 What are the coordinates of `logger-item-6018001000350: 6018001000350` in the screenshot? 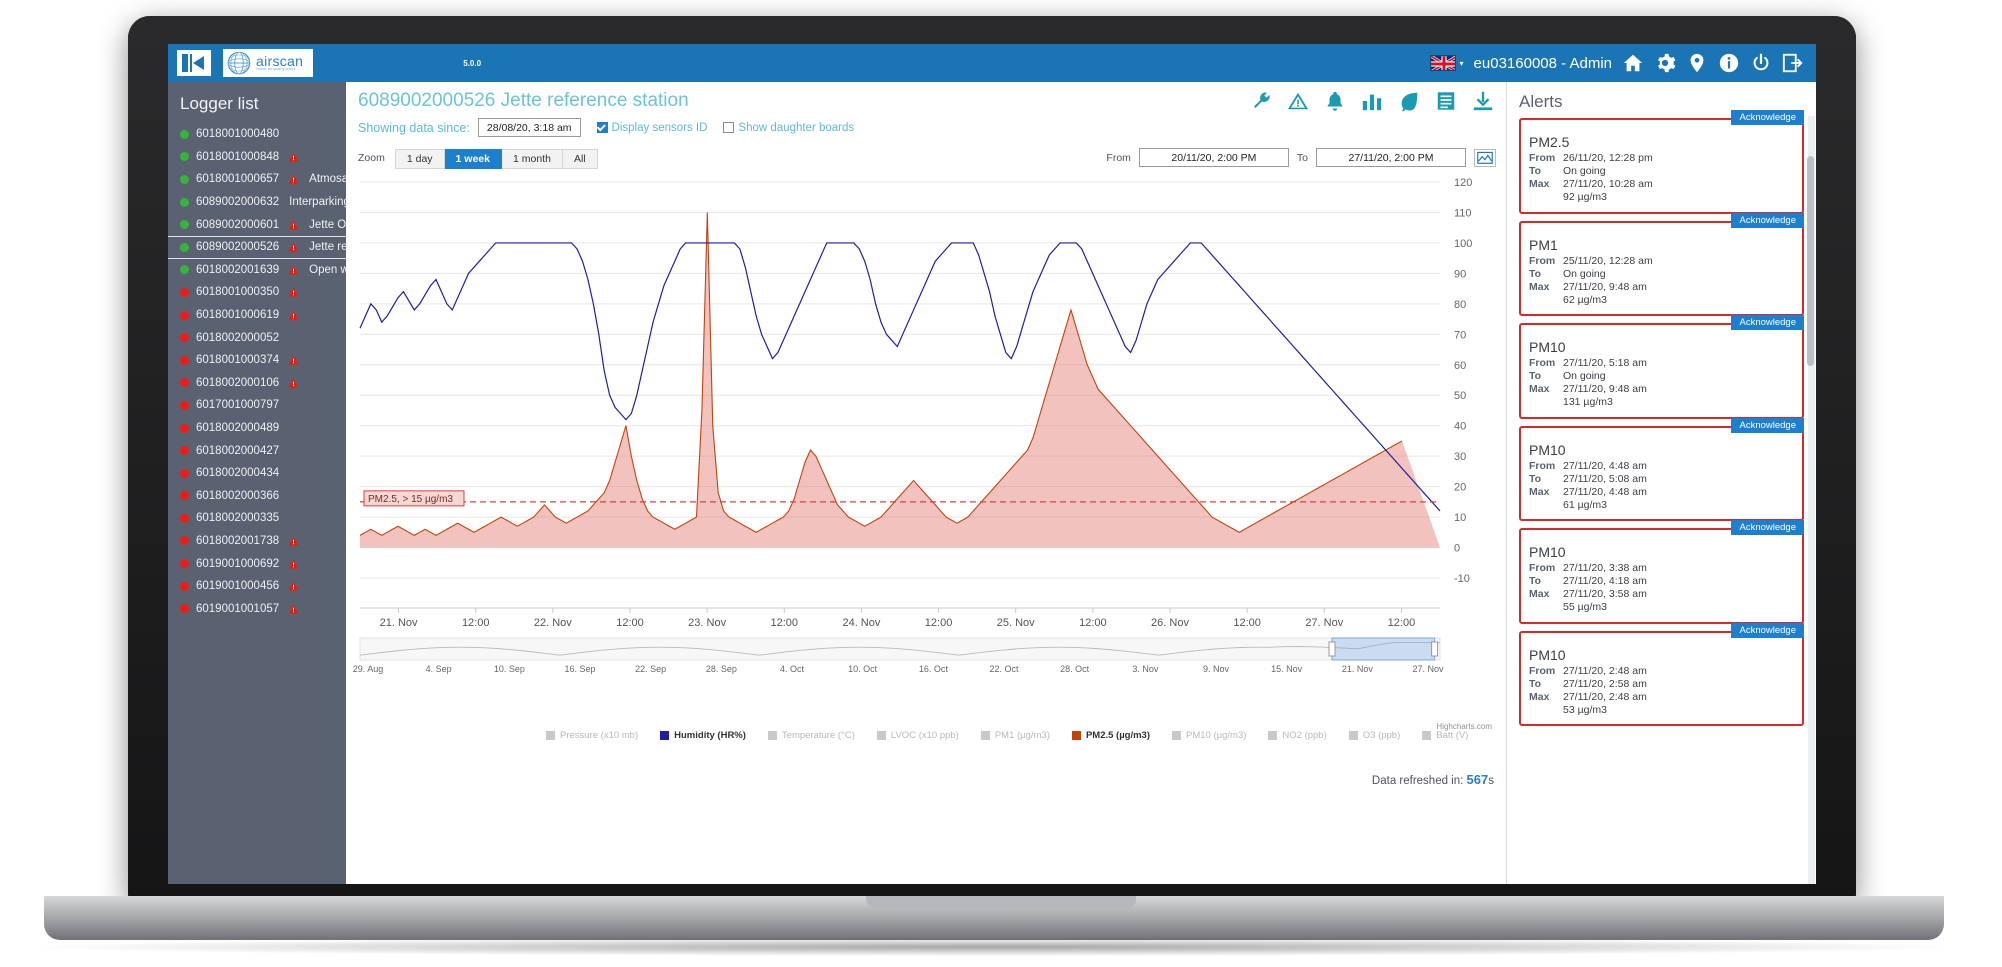 It's located at (257, 292).